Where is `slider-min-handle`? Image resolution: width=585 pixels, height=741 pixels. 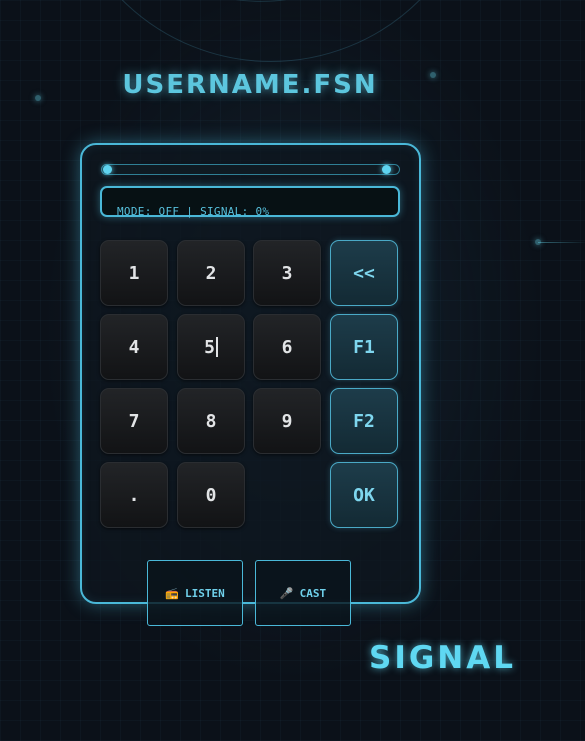 slider-min-handle is located at coordinates (107, 169).